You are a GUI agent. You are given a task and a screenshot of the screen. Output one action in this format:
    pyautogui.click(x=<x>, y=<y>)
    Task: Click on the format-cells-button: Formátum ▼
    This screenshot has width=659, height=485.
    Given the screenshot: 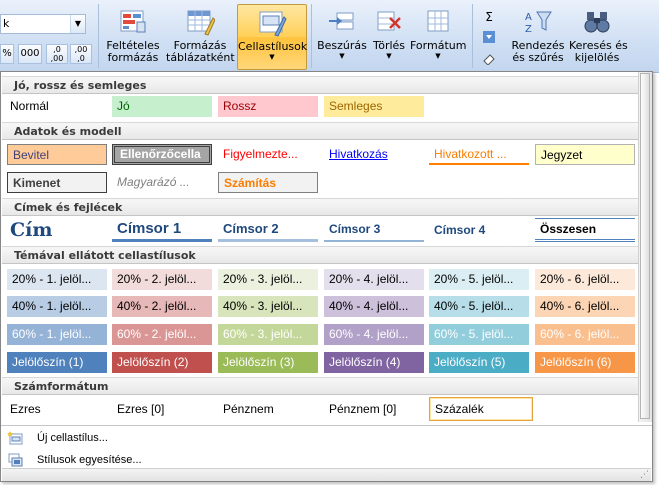 What is the action you would take?
    pyautogui.click(x=438, y=37)
    